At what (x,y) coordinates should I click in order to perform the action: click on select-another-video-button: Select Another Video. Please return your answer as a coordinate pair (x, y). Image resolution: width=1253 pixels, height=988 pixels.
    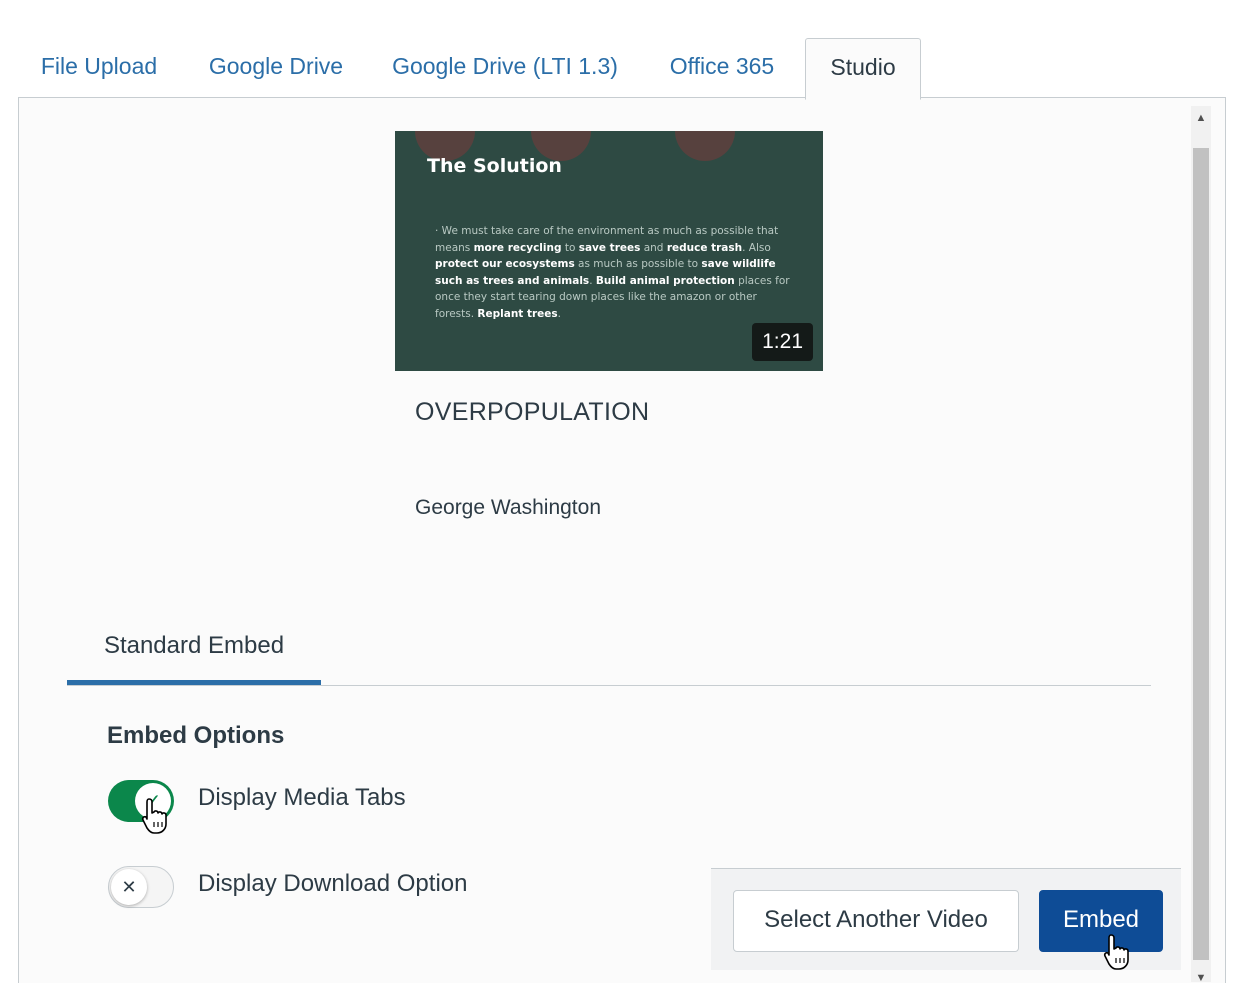
    Looking at the image, I should click on (876, 921).